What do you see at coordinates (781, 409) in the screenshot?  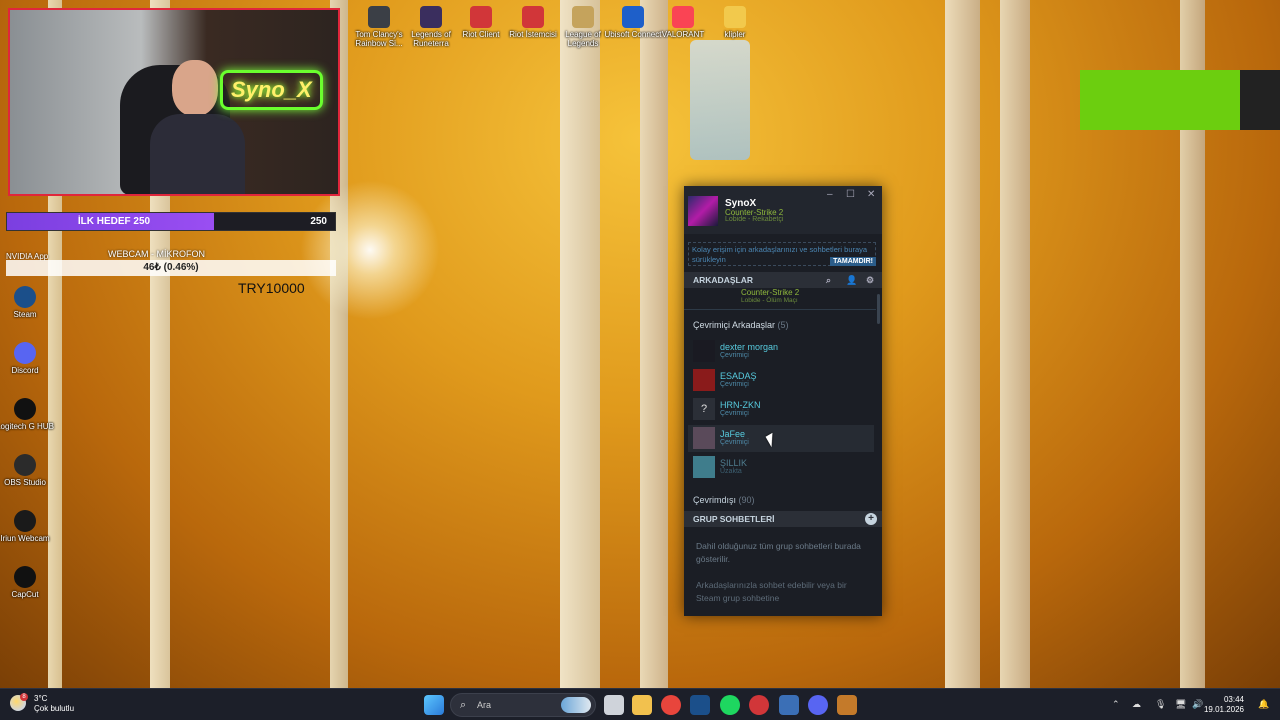 I see `friend-row: ? HRN-ZKN Çevrimiçi` at bounding box center [781, 409].